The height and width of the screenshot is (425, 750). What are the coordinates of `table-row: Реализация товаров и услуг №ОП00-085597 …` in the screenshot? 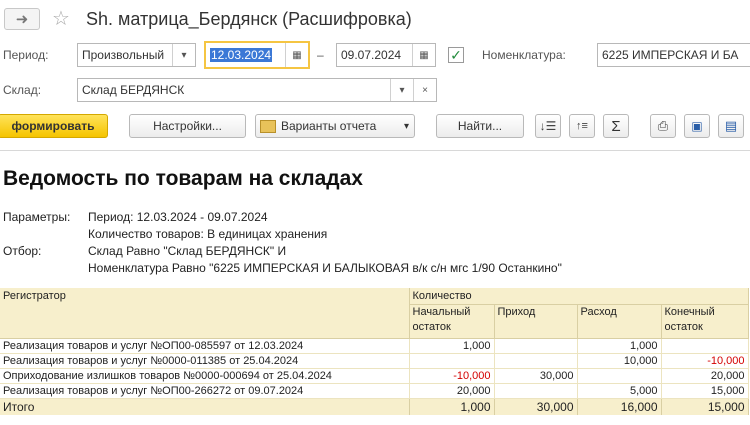 It's located at (374, 346).